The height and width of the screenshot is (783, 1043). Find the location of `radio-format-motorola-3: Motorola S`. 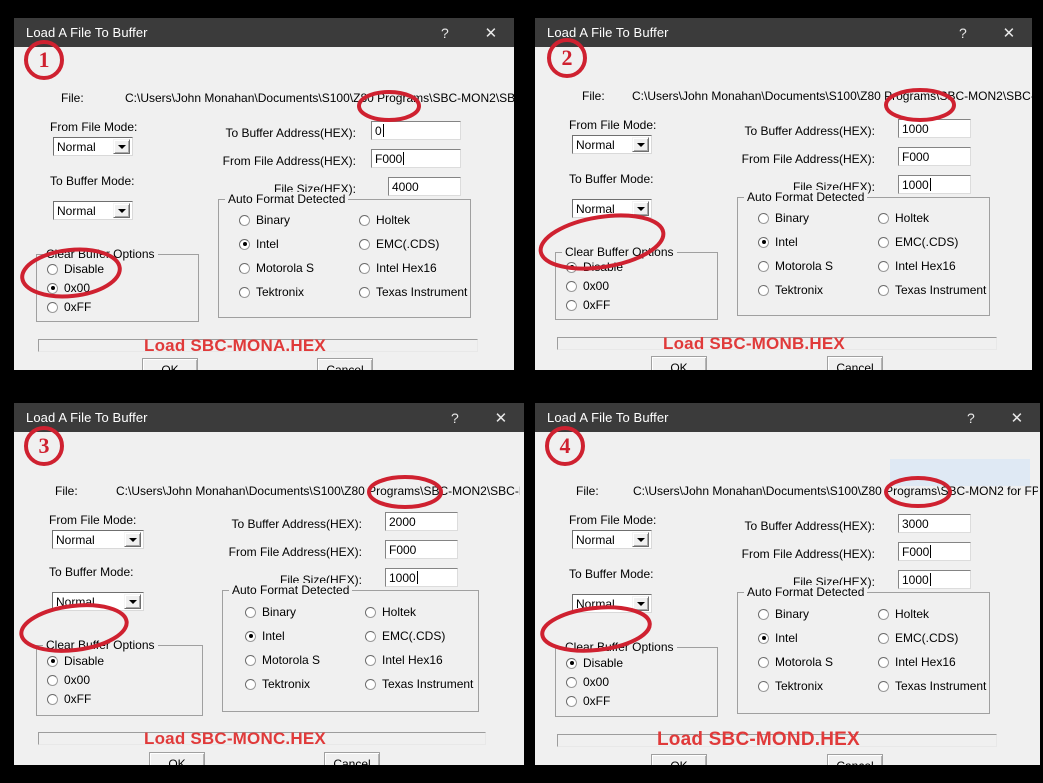

radio-format-motorola-3: Motorola S is located at coordinates (282, 660).